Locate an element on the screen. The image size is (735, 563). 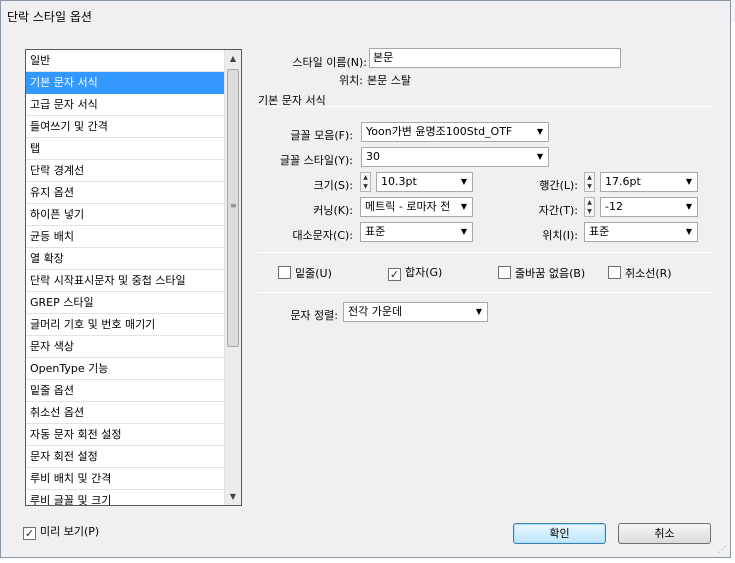
leading-value: 17.6pt is located at coordinates (623, 181).